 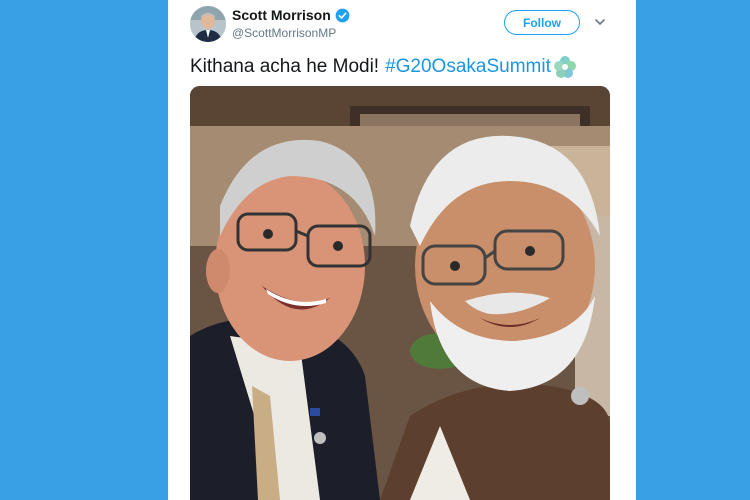 I want to click on tweet-body: Kithana acha he Modi!, so click(x=285, y=66).